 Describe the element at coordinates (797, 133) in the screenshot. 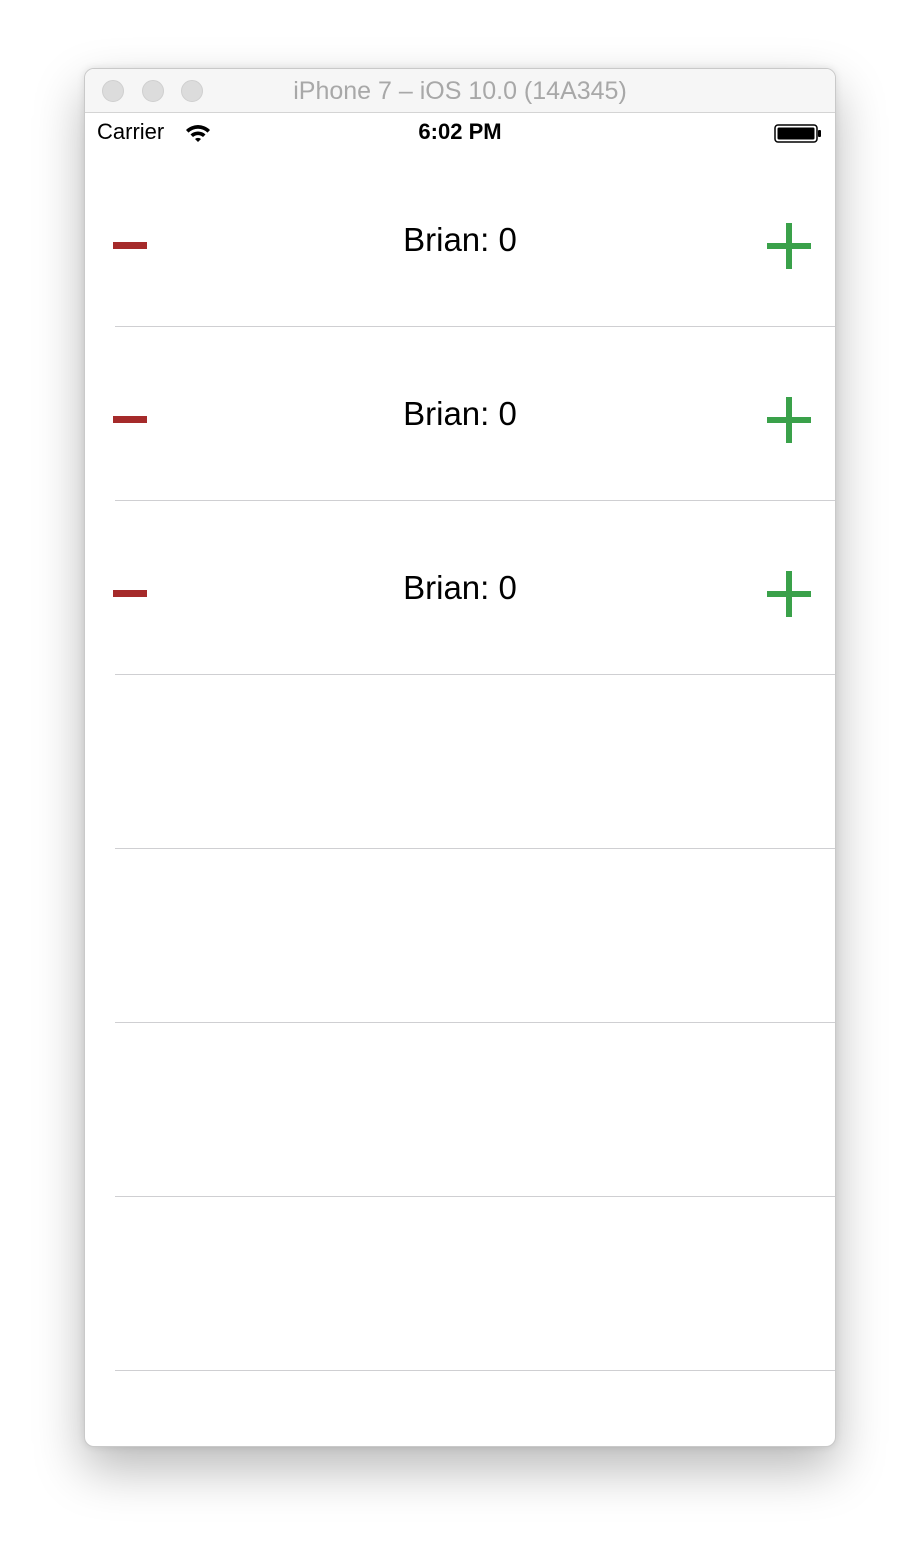

I see `battery-icon` at that location.